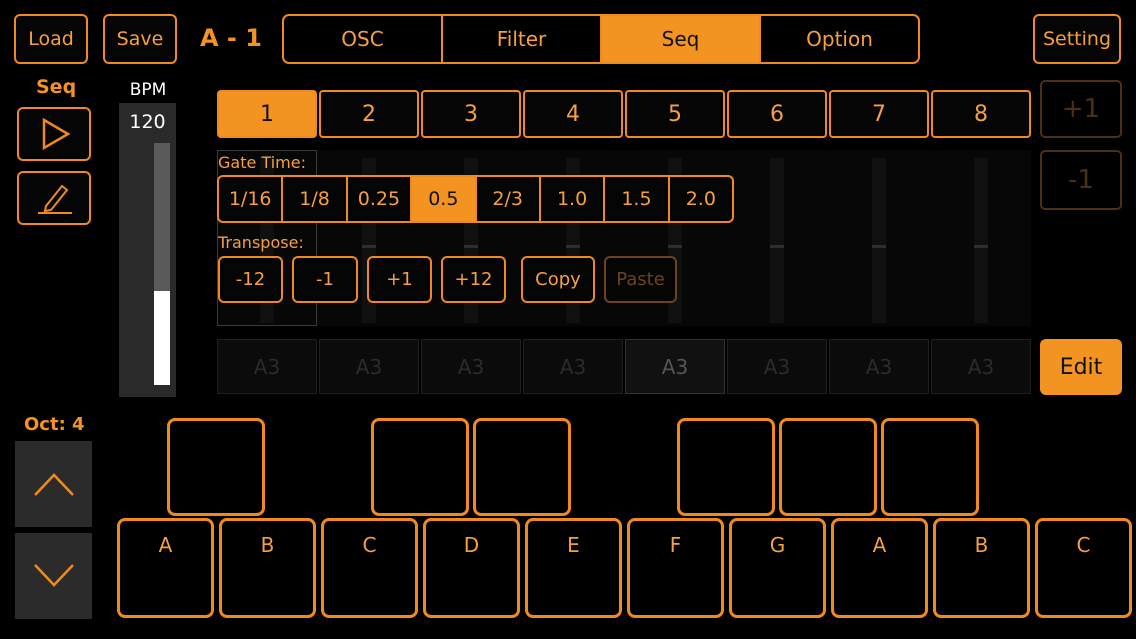 This screenshot has width=1136, height=639. Describe the element at coordinates (267, 568) in the screenshot. I see `white-key-b: B` at that location.